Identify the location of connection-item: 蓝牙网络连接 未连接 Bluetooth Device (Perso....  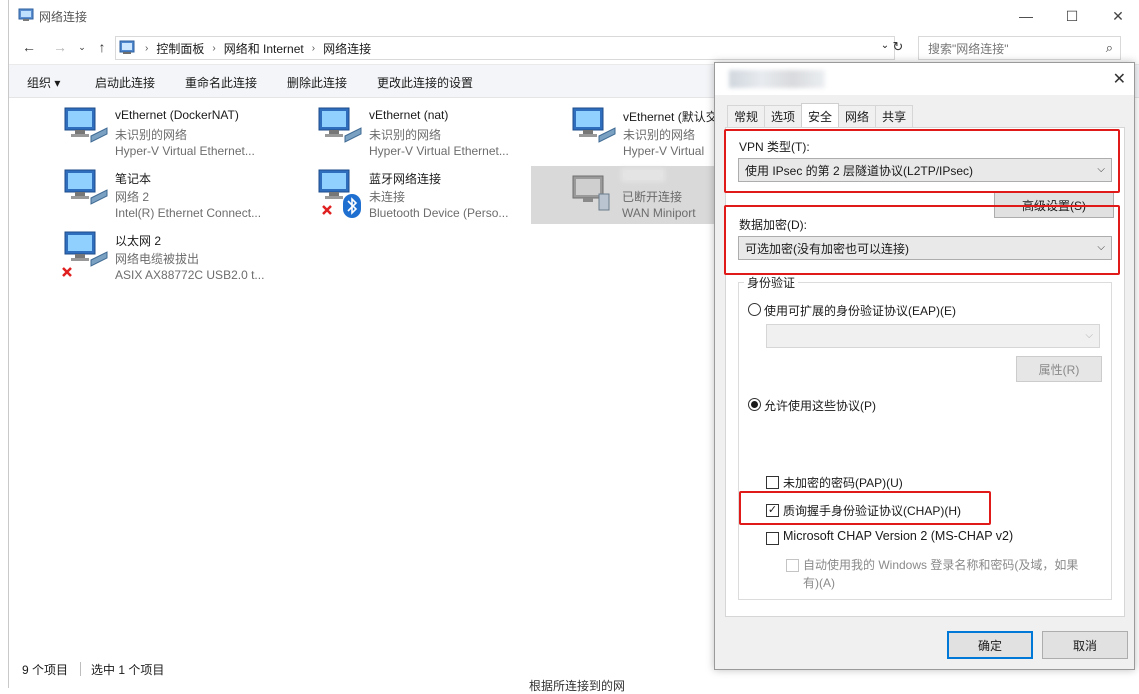
(438, 191).